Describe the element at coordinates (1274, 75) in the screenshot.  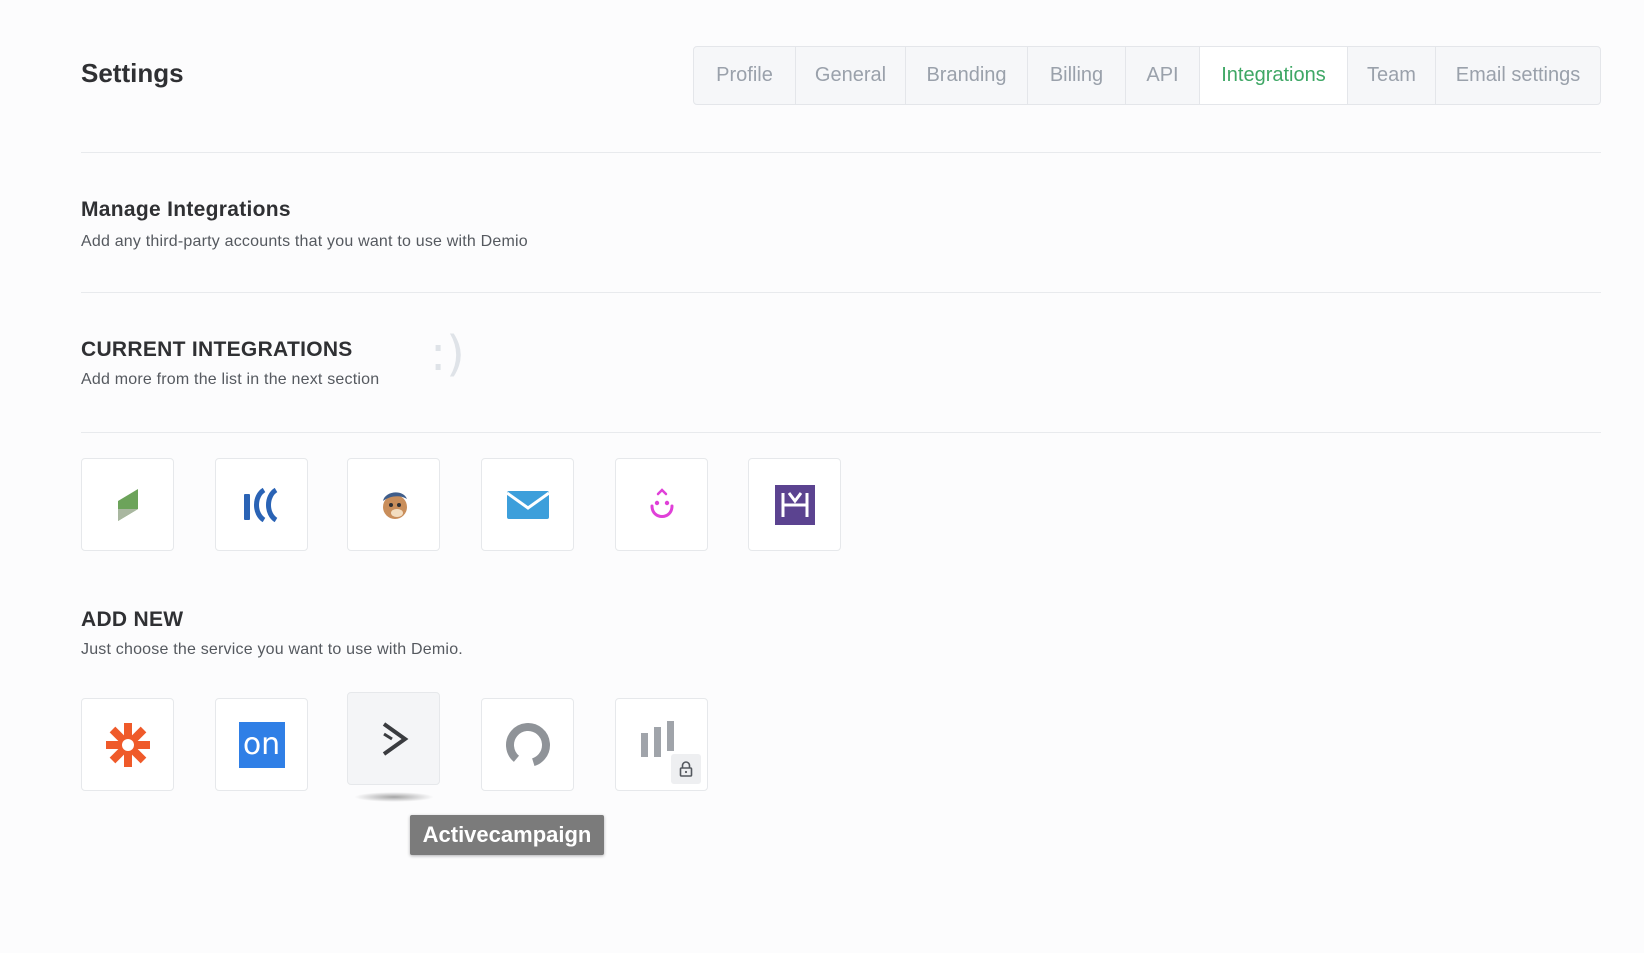
I see `tab-integrations: Integrations` at that location.